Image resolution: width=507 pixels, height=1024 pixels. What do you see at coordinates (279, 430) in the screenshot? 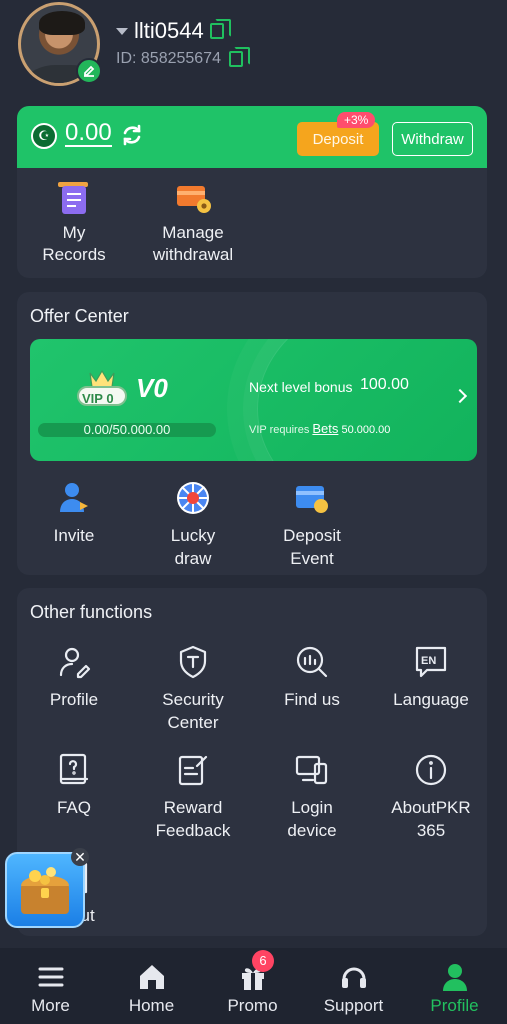
I see `vip-requires-label: VIP requires` at bounding box center [279, 430].